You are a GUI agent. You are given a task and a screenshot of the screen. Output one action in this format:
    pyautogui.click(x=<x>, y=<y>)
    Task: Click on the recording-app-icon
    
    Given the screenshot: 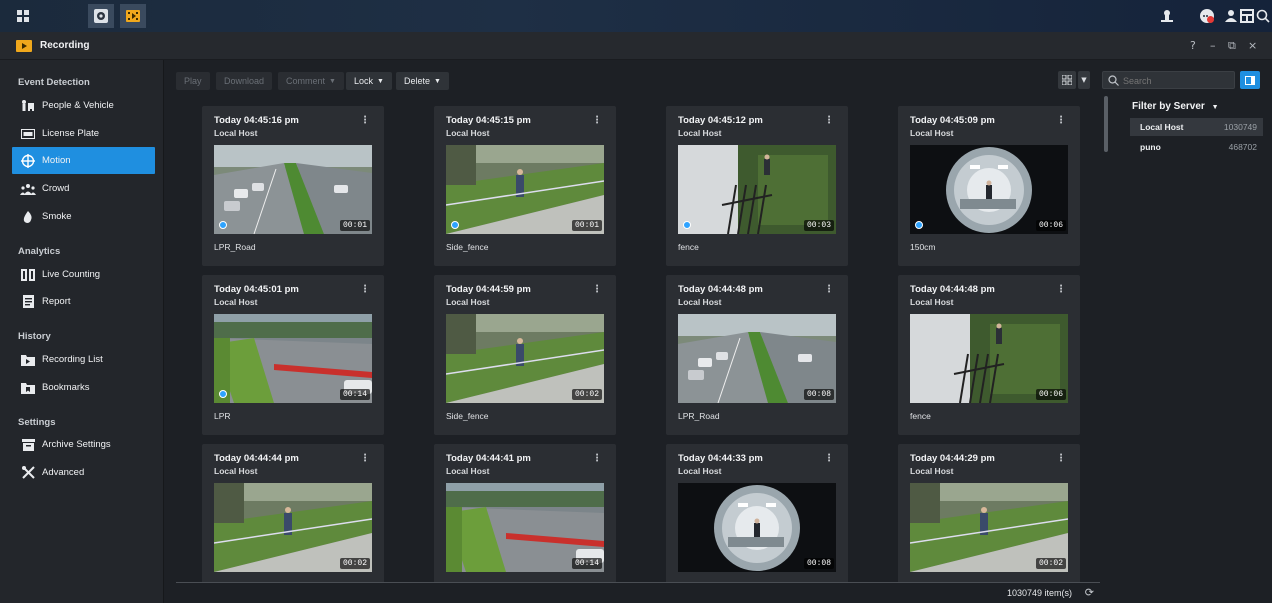 What is the action you would take?
    pyautogui.click(x=133, y=16)
    